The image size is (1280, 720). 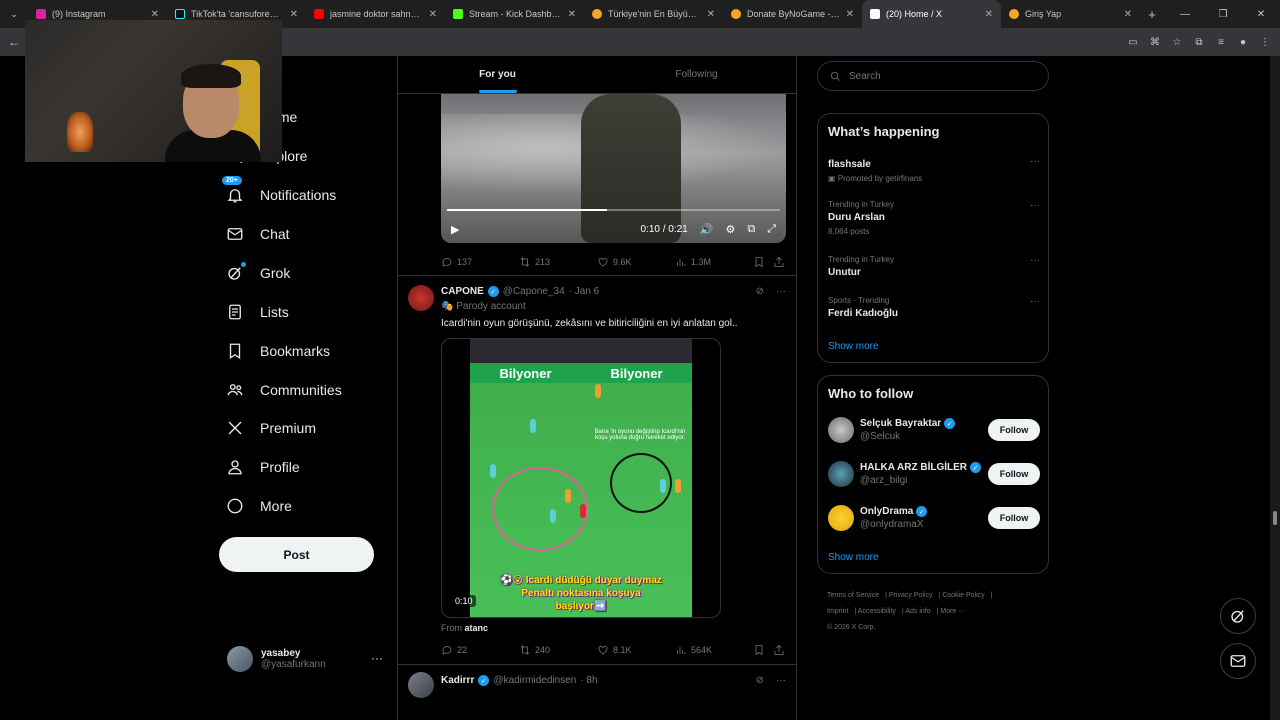 What do you see at coordinates (296, 554) in the screenshot?
I see `post-button: Post` at bounding box center [296, 554].